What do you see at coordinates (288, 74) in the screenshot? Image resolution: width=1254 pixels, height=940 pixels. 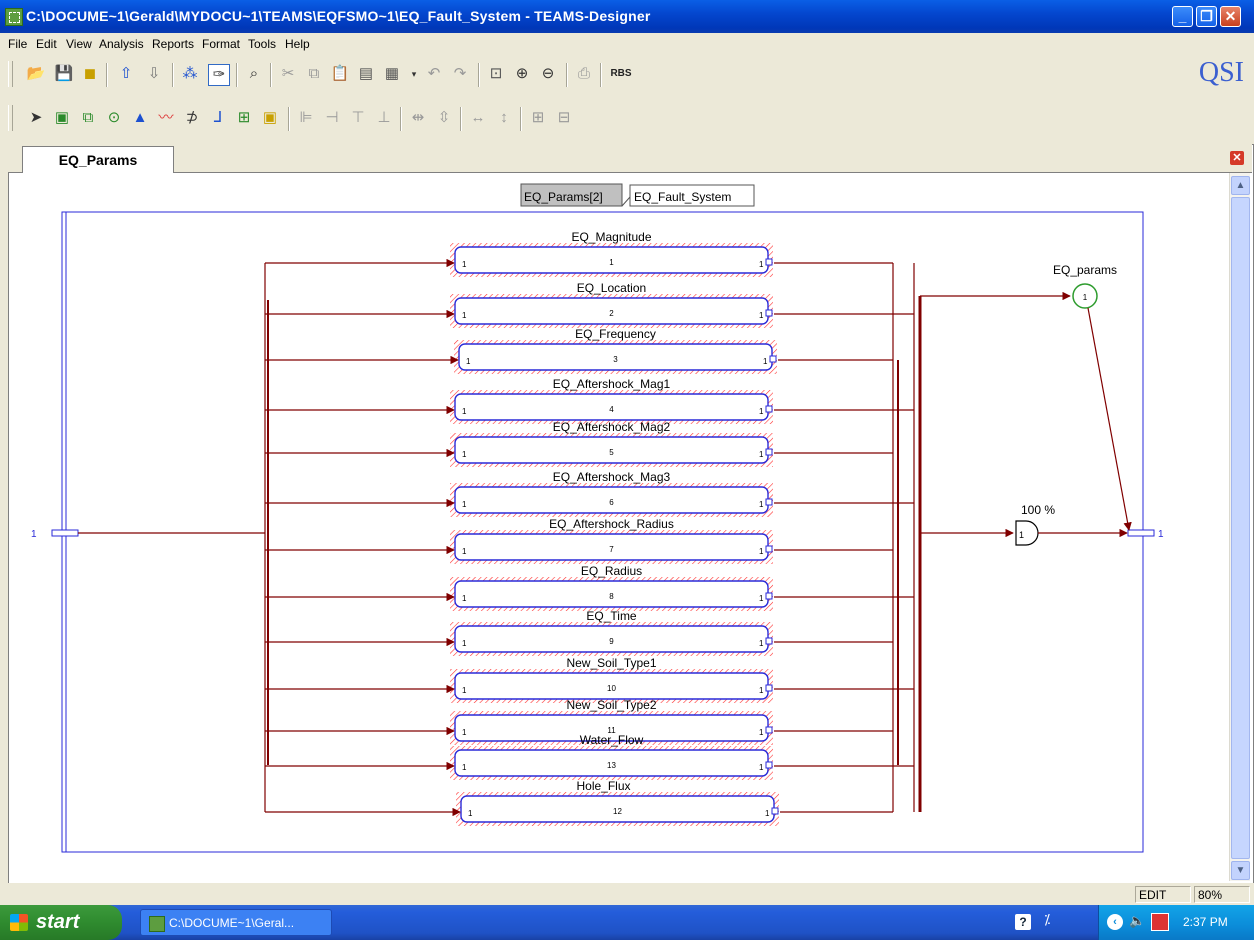 I see `cut-icon: ✂` at bounding box center [288, 74].